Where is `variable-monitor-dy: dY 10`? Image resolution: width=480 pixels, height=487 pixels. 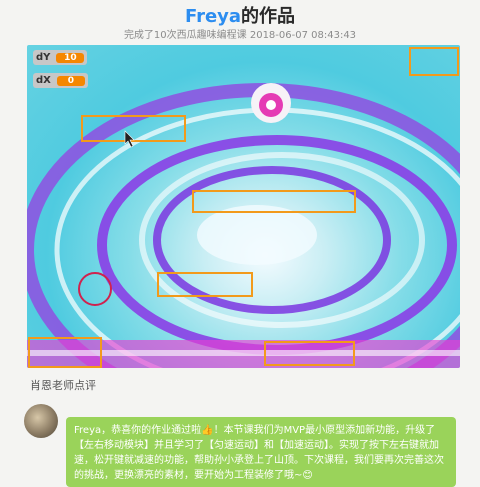 variable-monitor-dy: dY 10 is located at coordinates (60, 57).